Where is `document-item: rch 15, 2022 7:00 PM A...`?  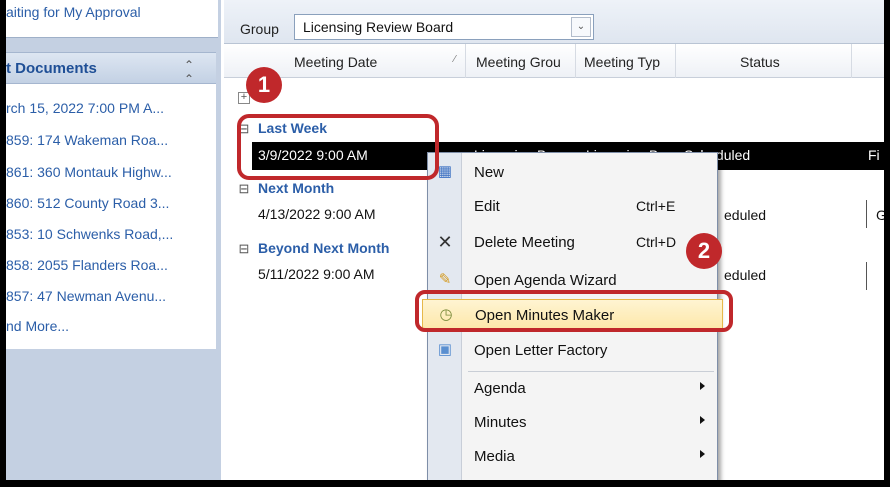 document-item: rch 15, 2022 7:00 PM A... is located at coordinates (108, 108).